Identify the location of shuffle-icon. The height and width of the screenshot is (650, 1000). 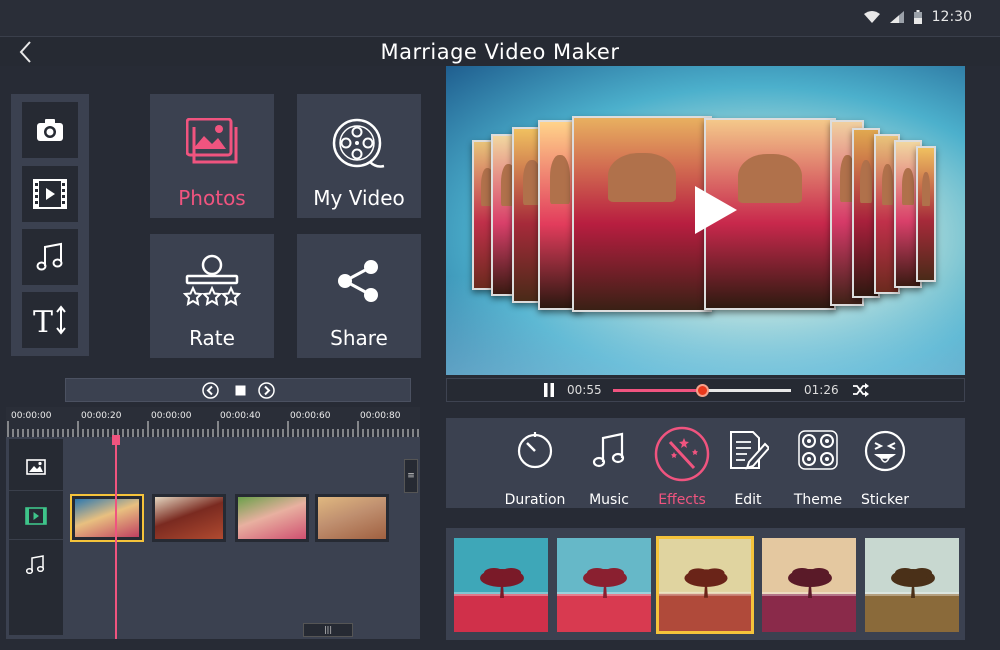
(861, 390).